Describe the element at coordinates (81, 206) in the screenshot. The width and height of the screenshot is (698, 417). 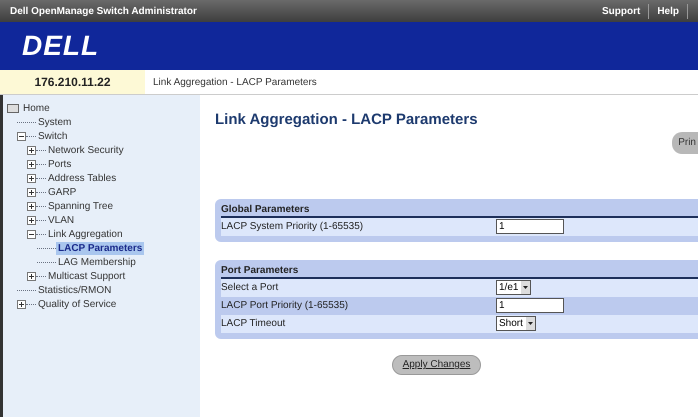
I see `tree-item: Spanning Tree` at that location.